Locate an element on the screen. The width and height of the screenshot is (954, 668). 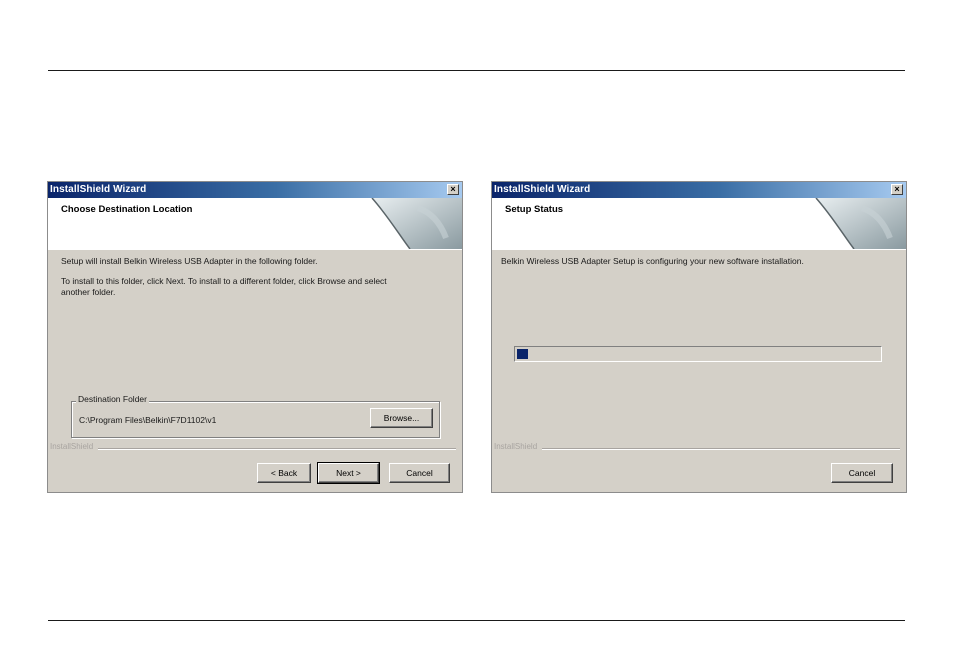
destination-path: C:\Program Files\Belkin\F7D1102\v1 is located at coordinates (148, 420).